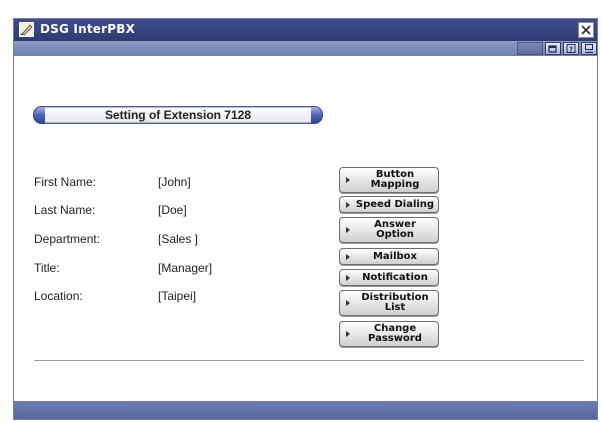 This screenshot has width=601, height=423. I want to click on first-name-value: [John], so click(174, 182).